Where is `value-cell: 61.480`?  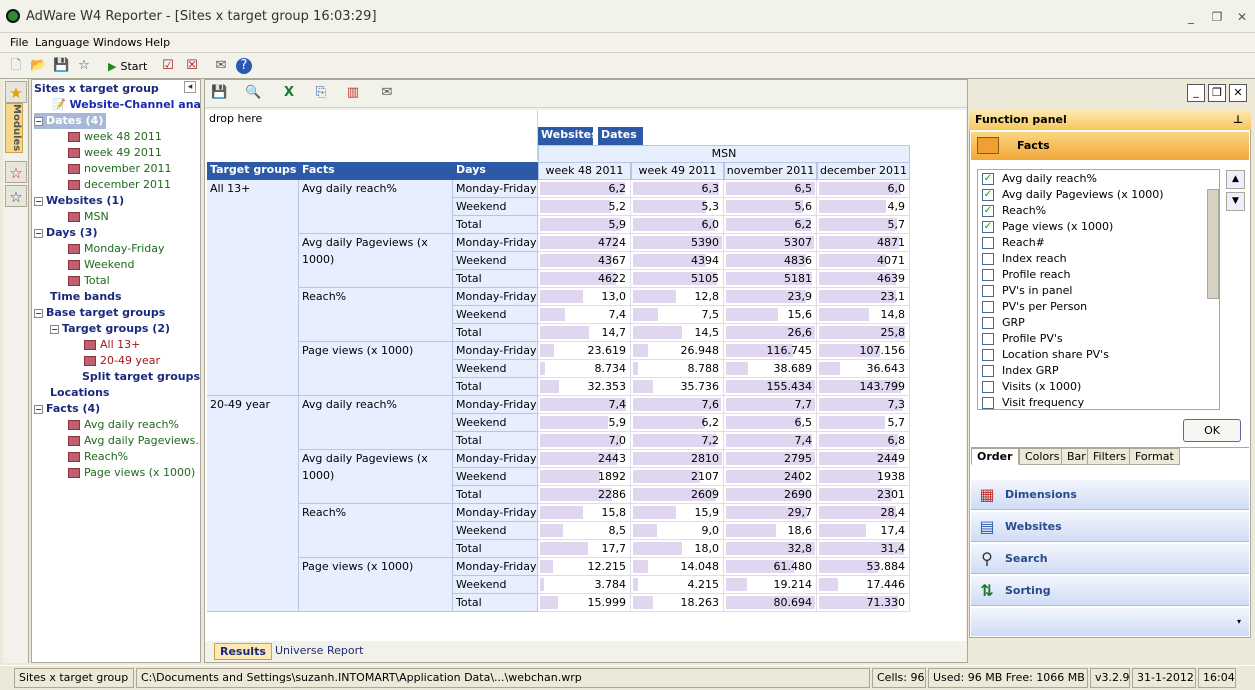 value-cell: 61.480 is located at coordinates (770, 567).